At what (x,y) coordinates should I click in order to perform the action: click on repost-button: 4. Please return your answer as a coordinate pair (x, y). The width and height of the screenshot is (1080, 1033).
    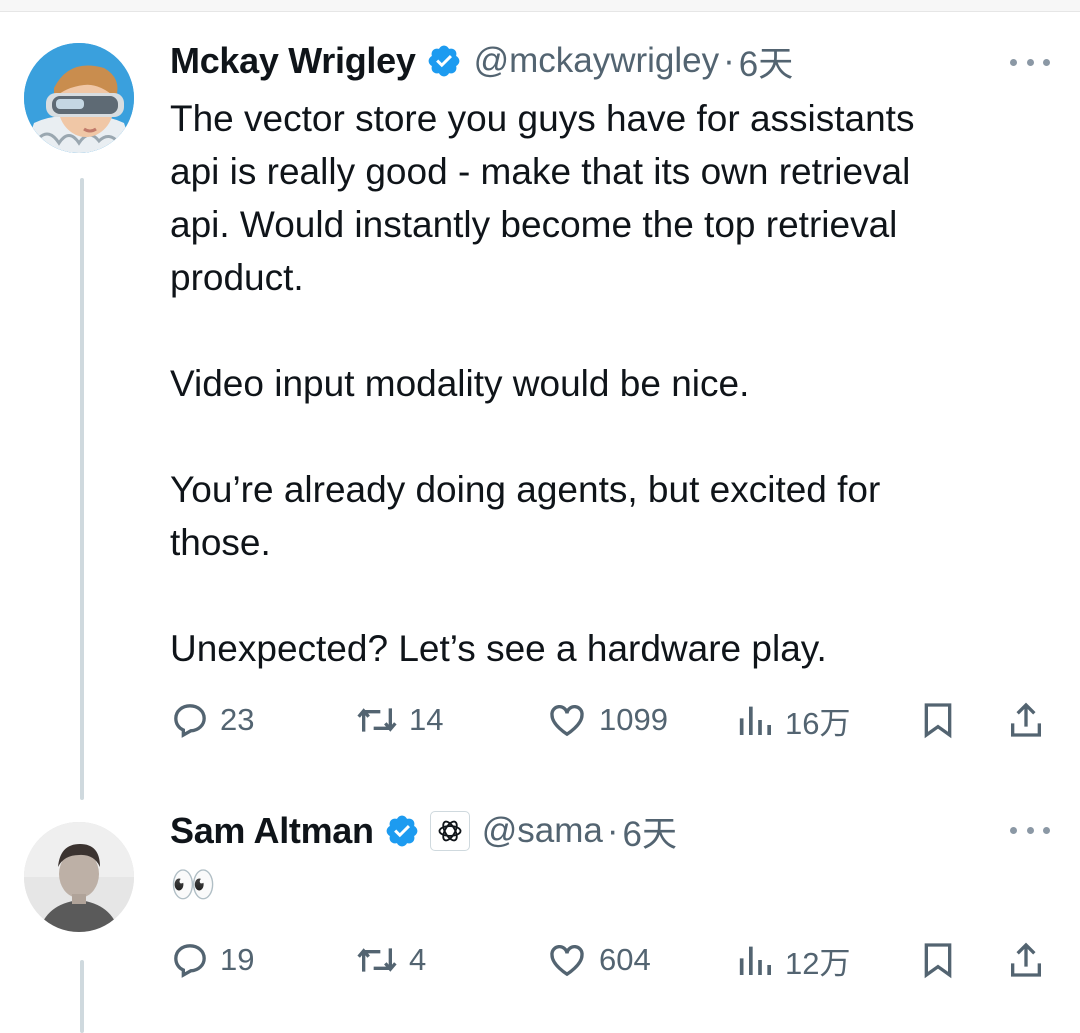
    Looking at the image, I should click on (390, 960).